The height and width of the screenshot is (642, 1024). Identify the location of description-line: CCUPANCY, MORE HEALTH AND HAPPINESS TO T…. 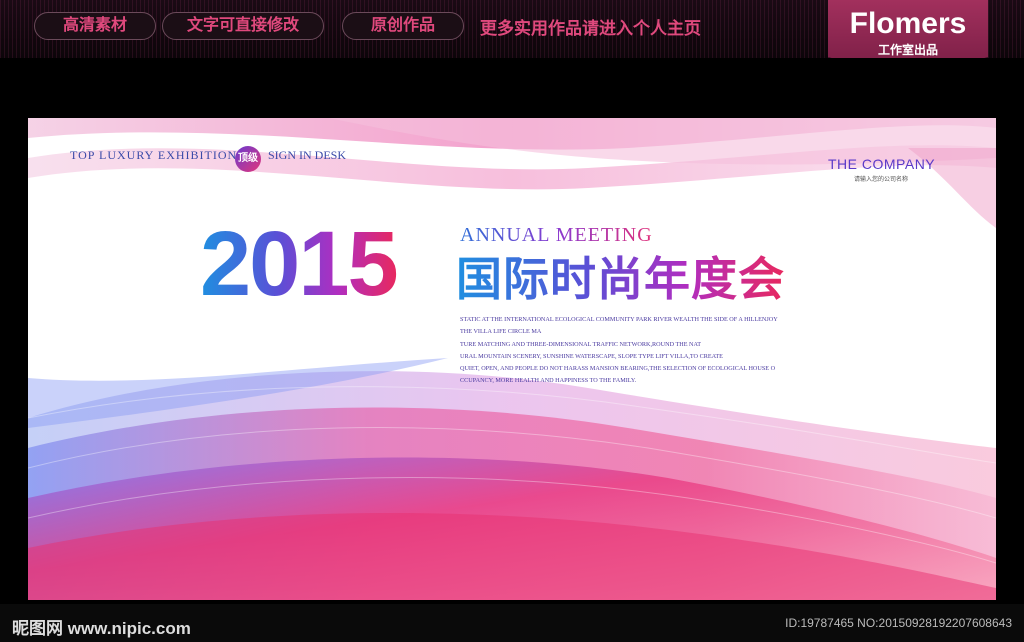
(548, 381).